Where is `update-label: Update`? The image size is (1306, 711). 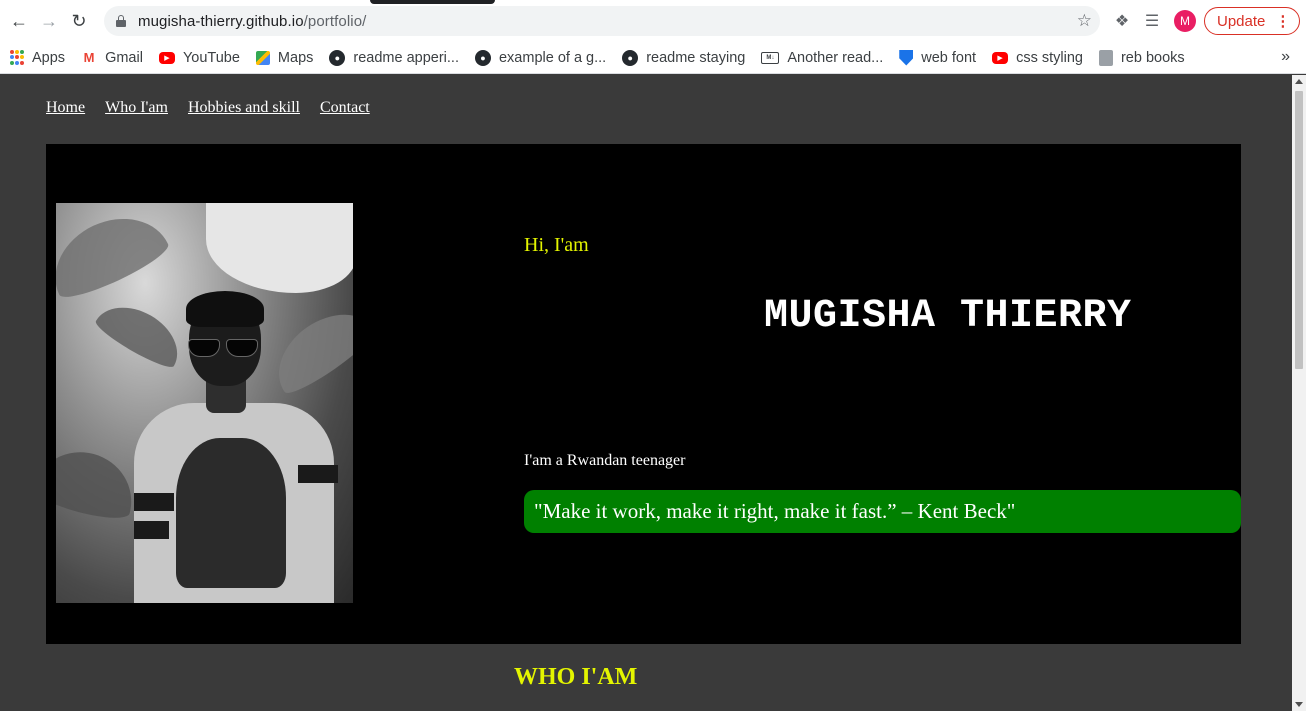
update-label: Update is located at coordinates (1241, 21).